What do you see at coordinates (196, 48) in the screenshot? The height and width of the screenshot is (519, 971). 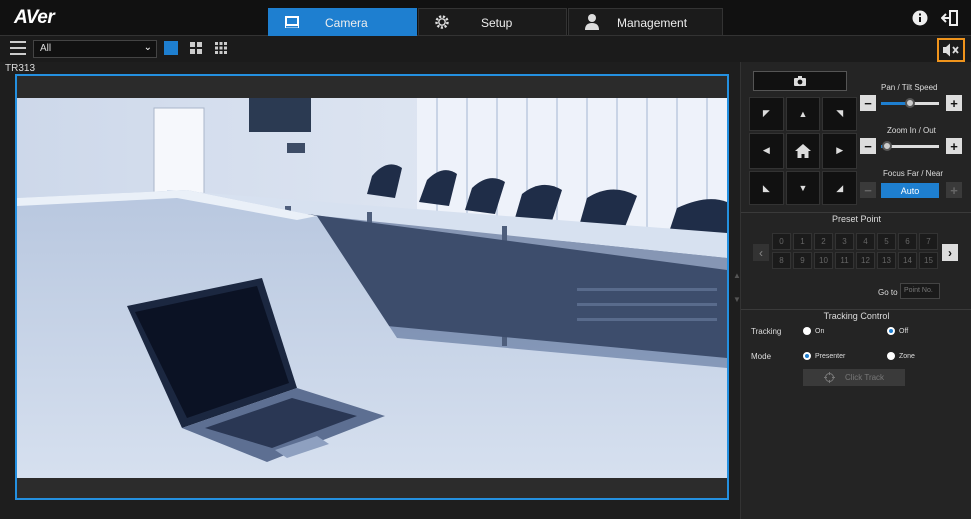 I see `layout-quad-button` at bounding box center [196, 48].